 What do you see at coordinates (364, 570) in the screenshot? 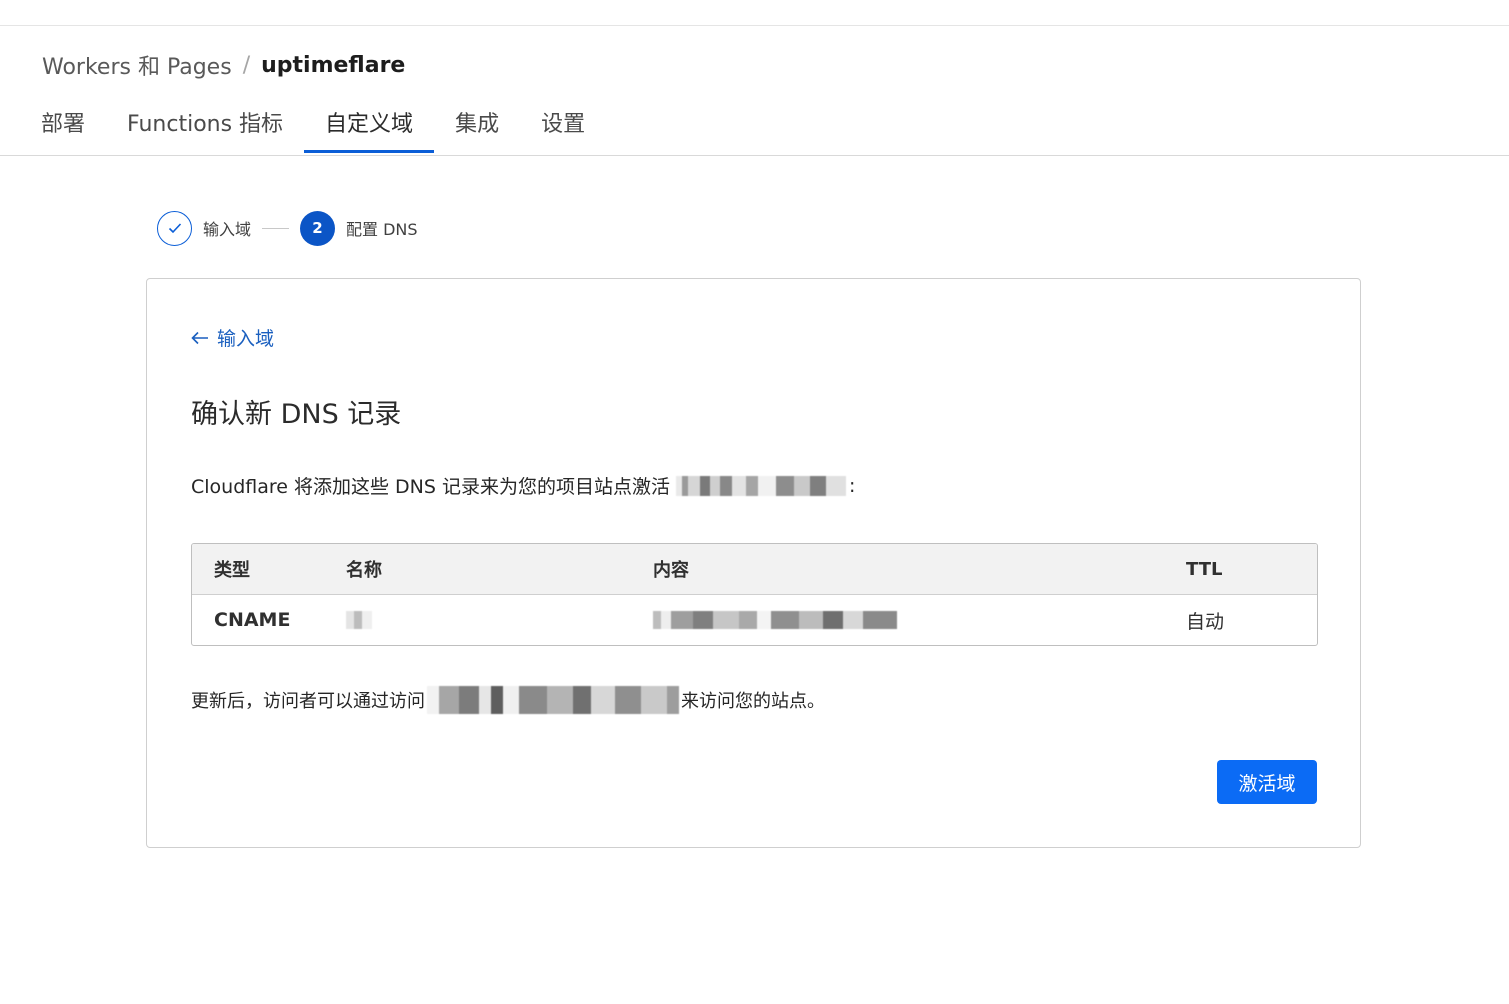
I see `header-name: 名称` at bounding box center [364, 570].